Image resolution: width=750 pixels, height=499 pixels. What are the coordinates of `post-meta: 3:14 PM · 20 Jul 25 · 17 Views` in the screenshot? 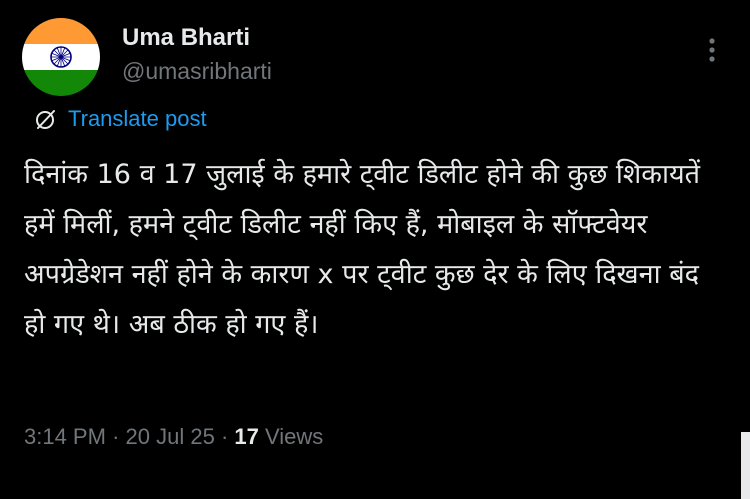 It's located at (173, 437).